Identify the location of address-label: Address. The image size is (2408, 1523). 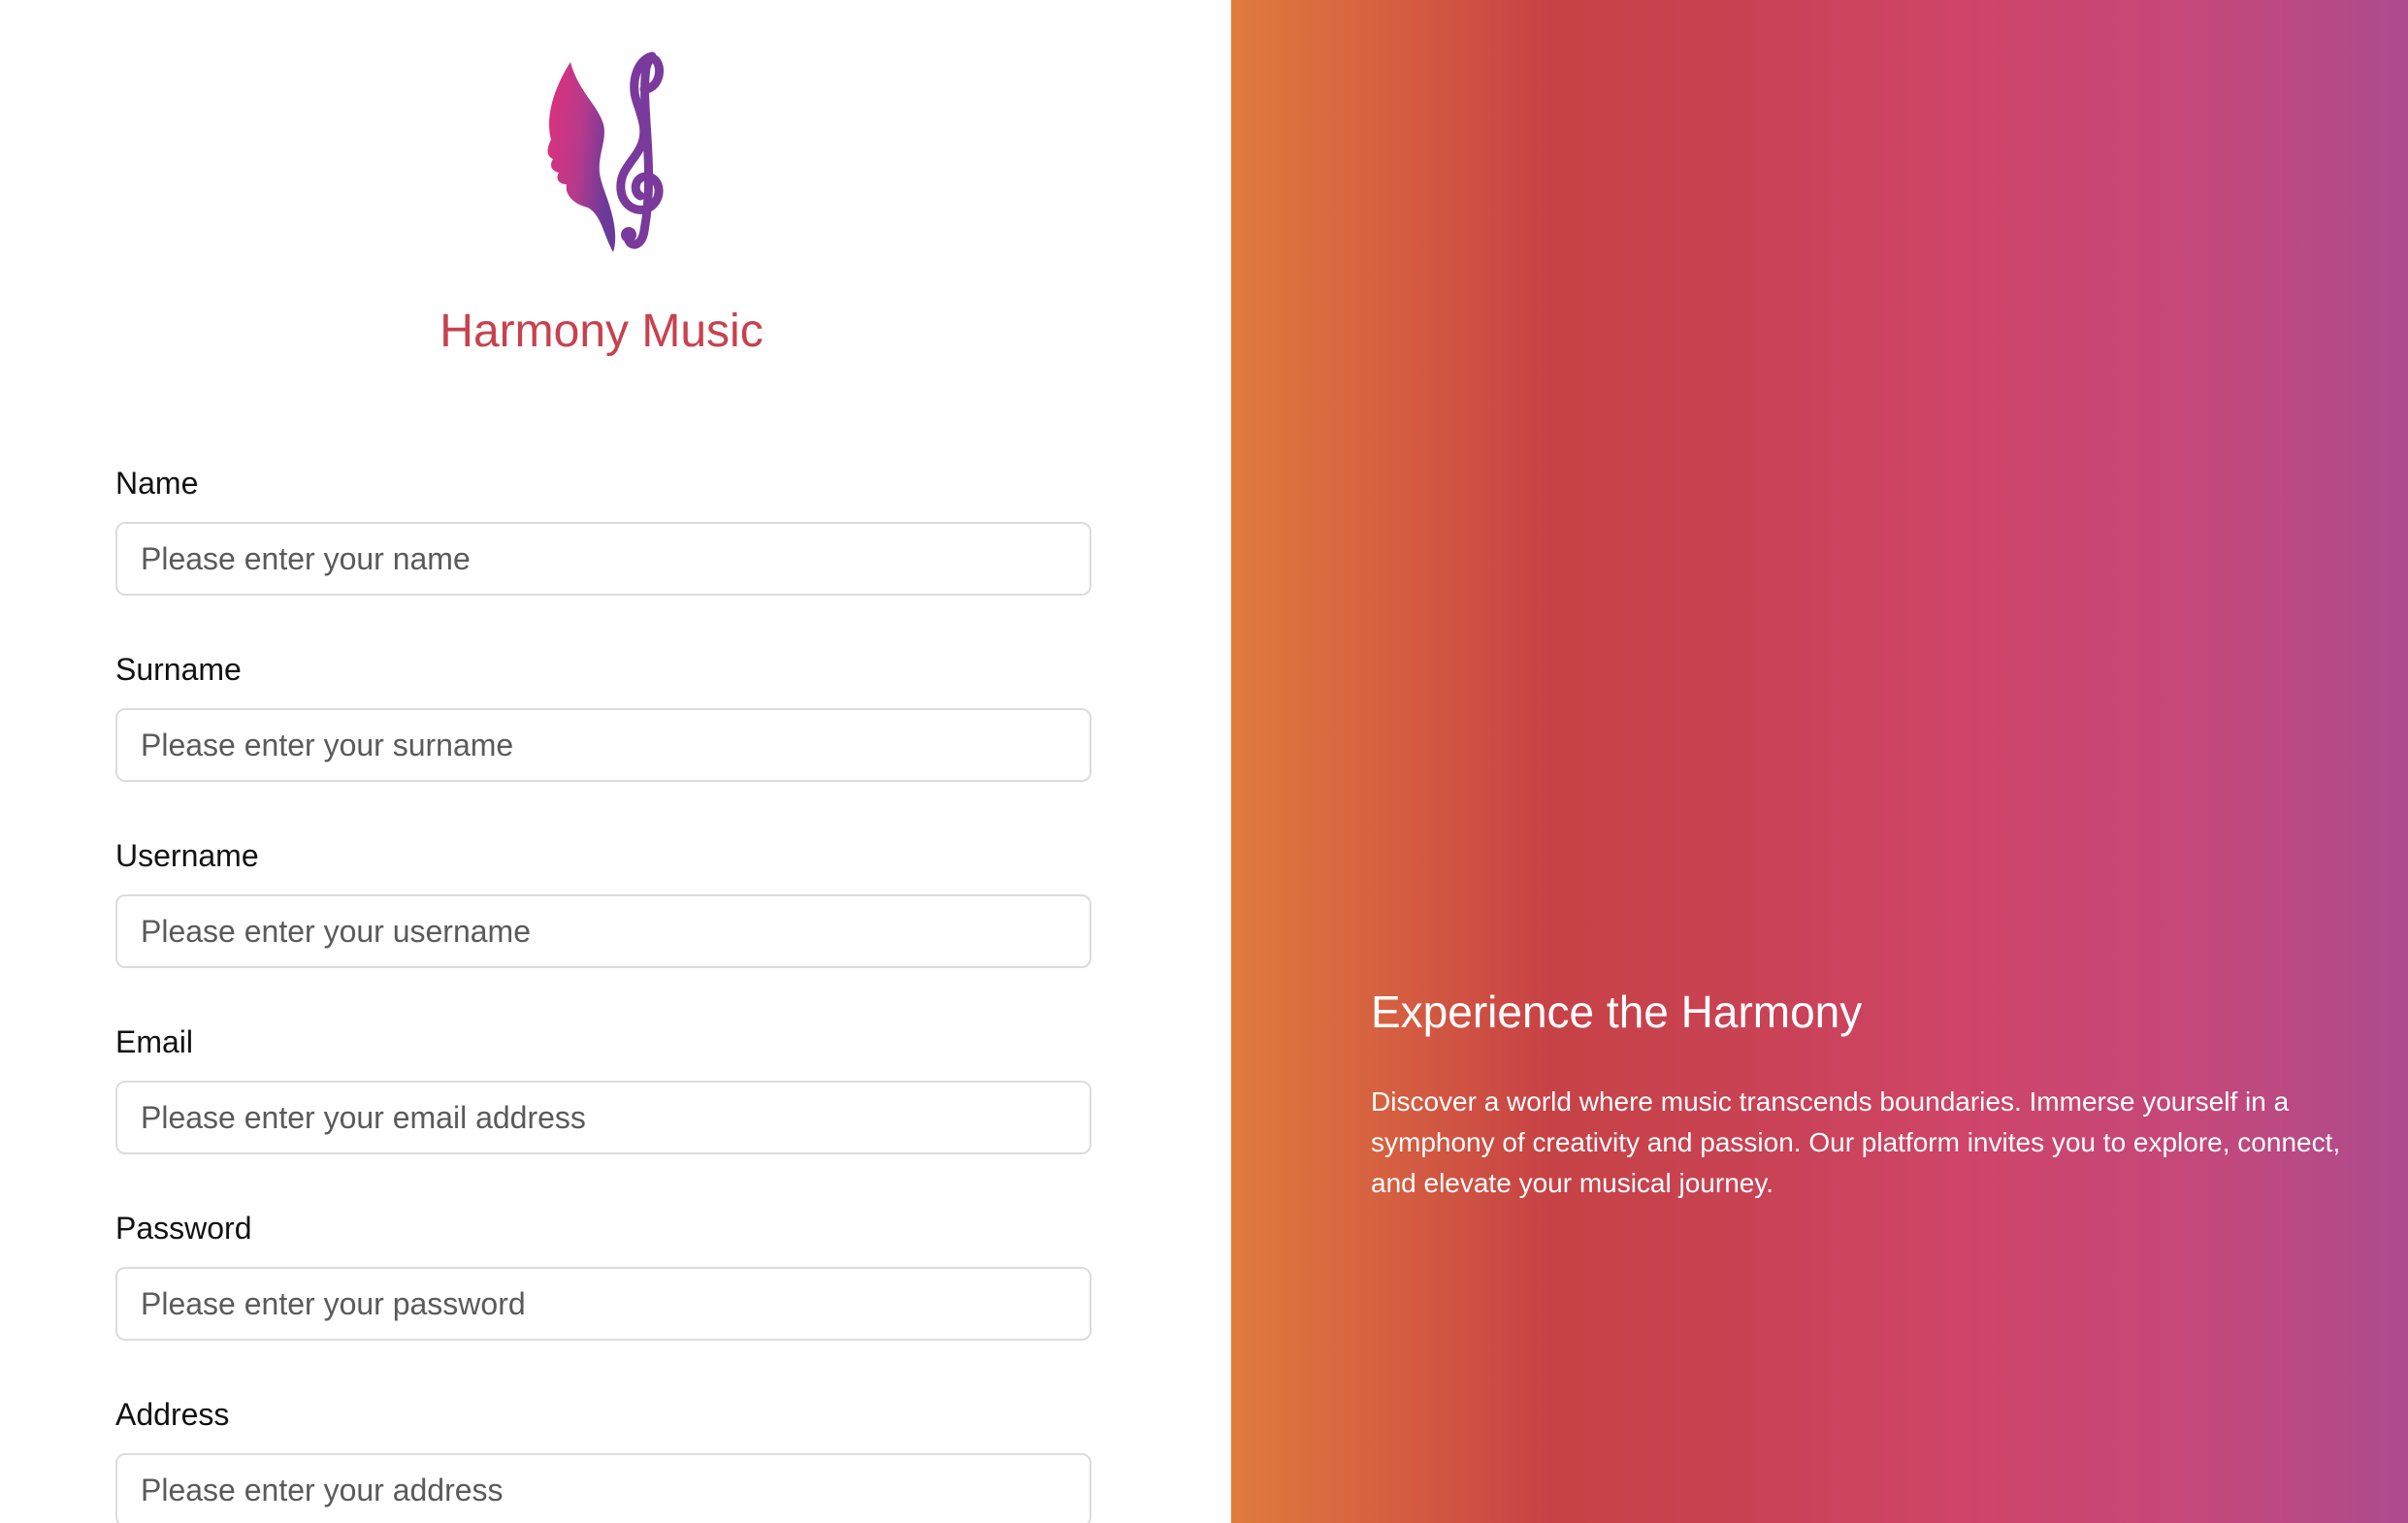
(172, 1414).